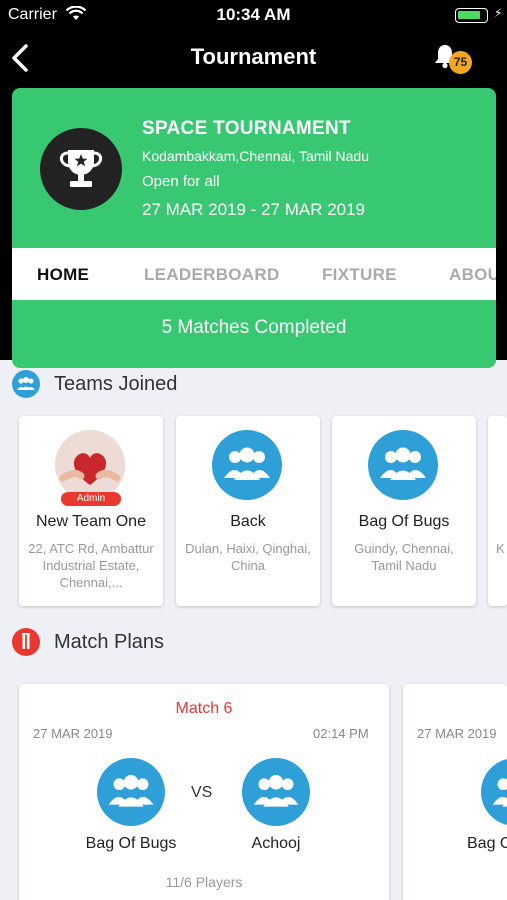 The width and height of the screenshot is (507, 900). I want to click on battery-level-fill, so click(469, 15).